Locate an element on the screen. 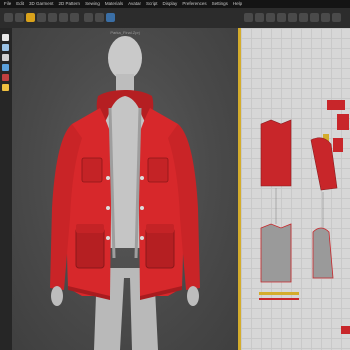 This screenshot has width=350, height=350. menu-avatar: Avatar is located at coordinates (134, 4).